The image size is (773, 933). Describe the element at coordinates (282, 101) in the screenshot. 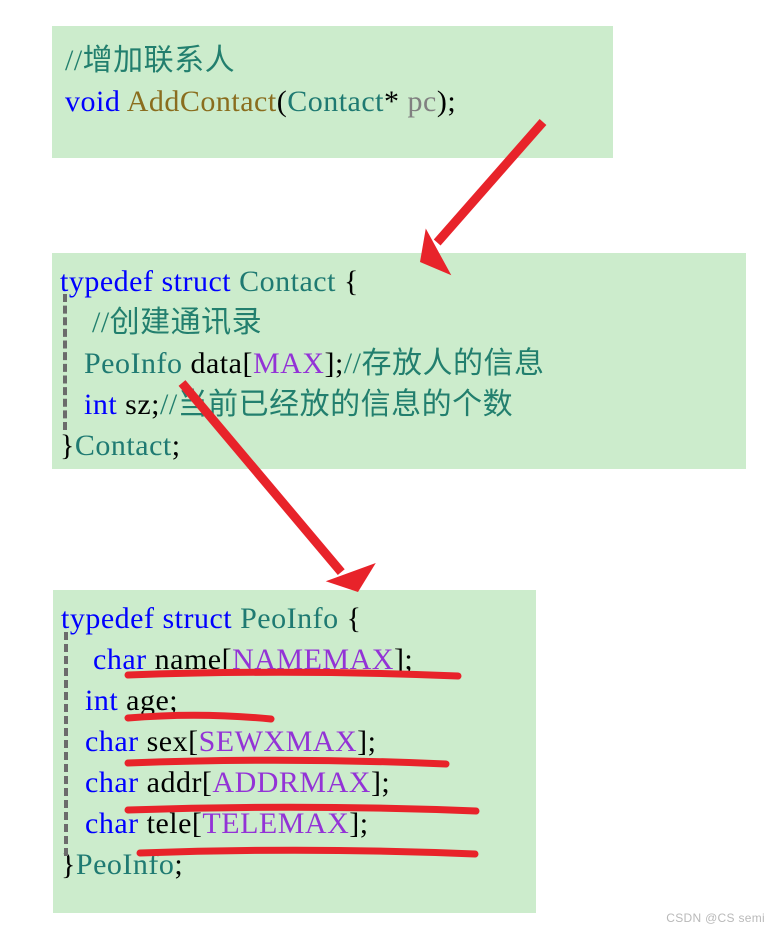

I see `code-token-plain: (` at that location.